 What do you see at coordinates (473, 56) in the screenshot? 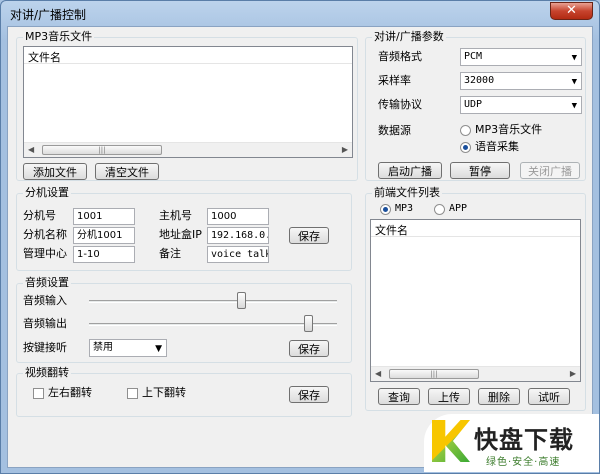
I see `audio-format-value: PCM` at bounding box center [473, 56].